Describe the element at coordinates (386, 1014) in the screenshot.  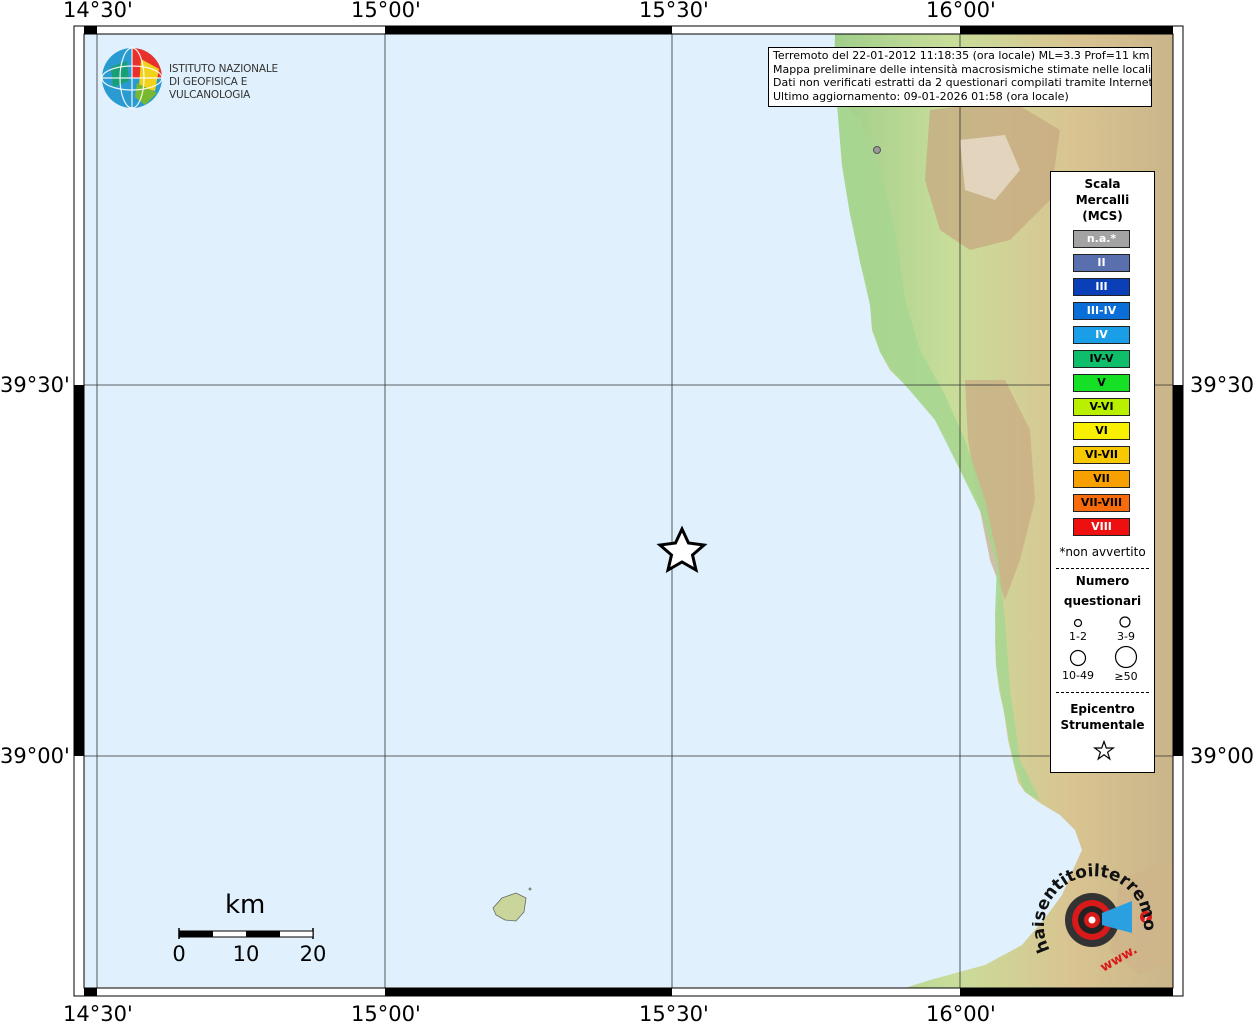
I see `lon-label-bottom-2: 15°00'` at that location.